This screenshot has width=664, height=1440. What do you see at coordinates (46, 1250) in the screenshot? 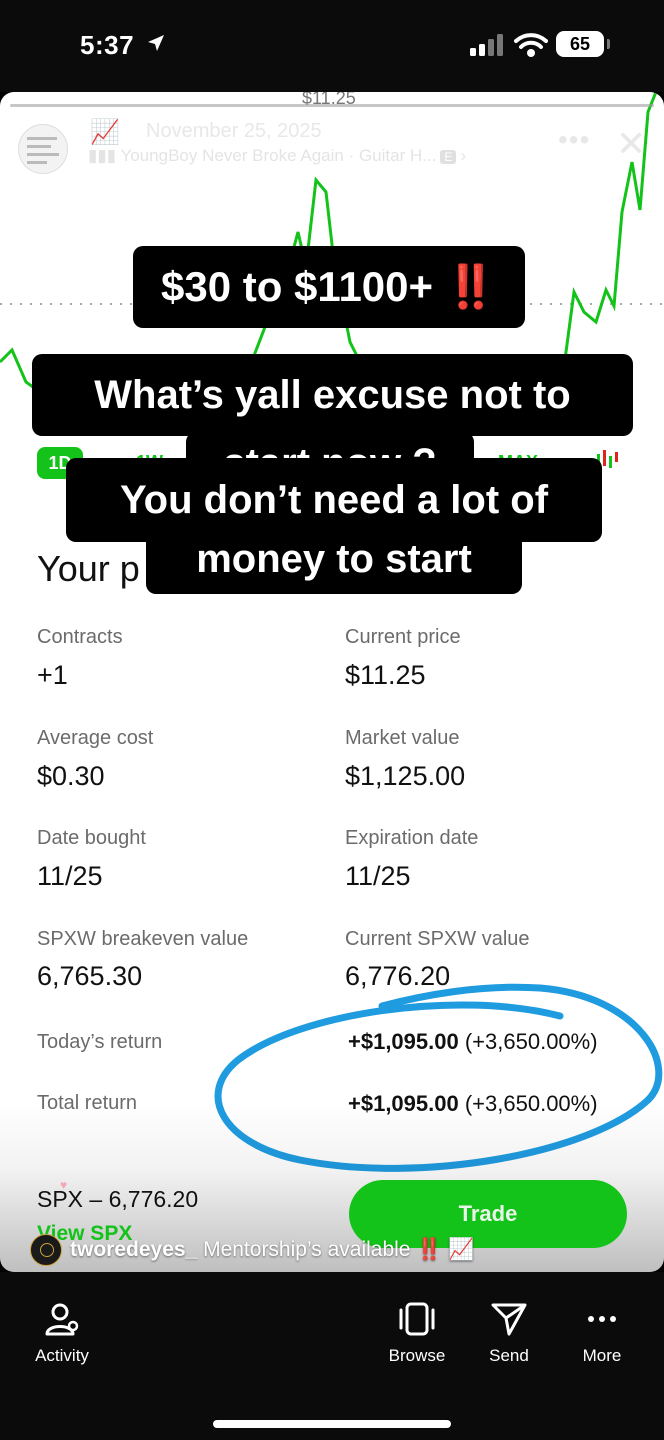
I see `author-avatar` at bounding box center [46, 1250].